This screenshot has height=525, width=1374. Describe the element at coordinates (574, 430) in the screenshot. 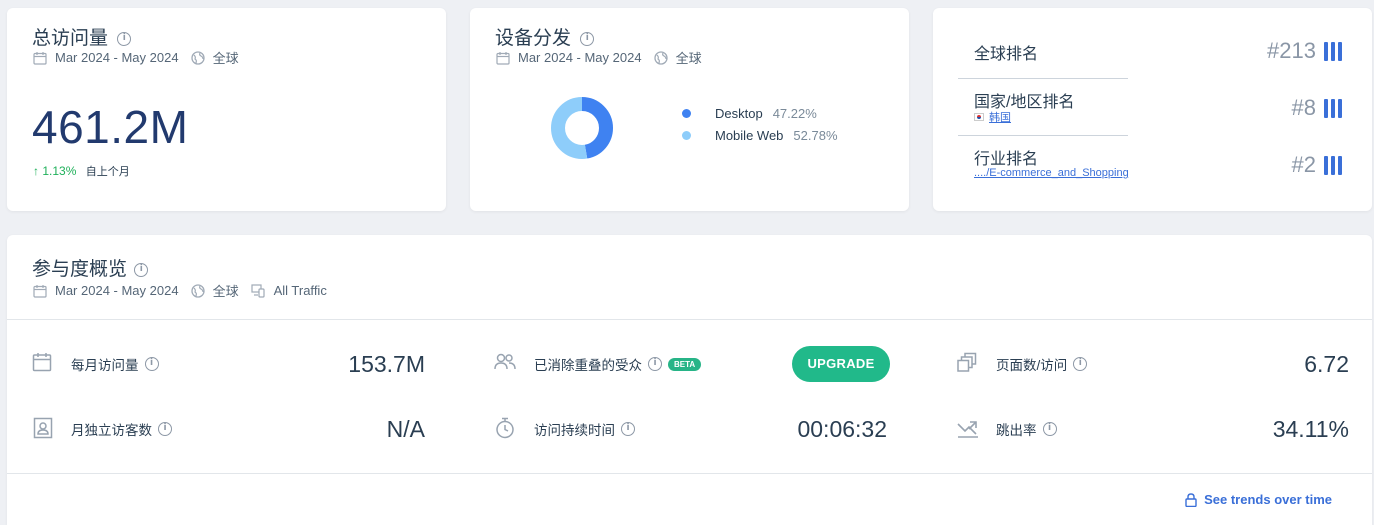

I see `label-text: 访问持续时间` at that location.